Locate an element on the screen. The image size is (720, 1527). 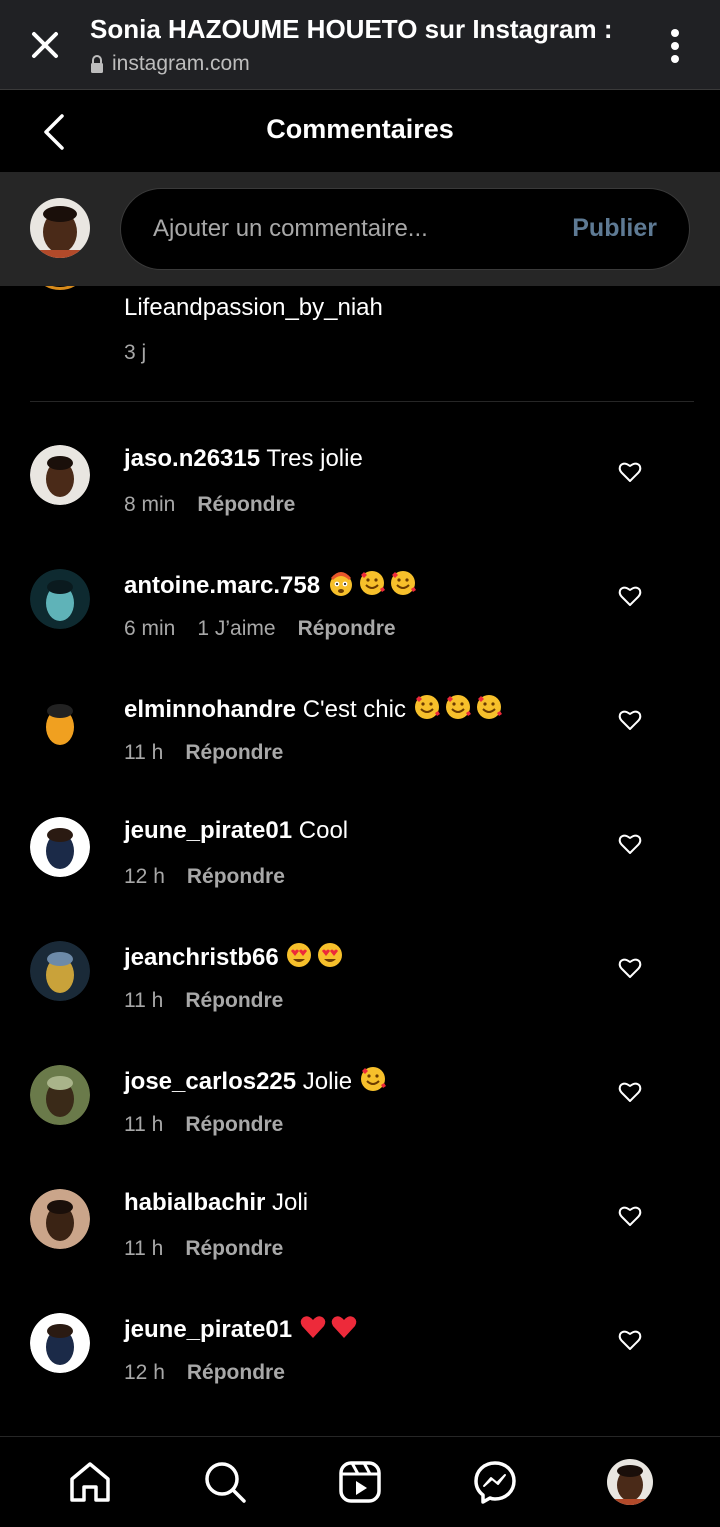
comment-like-count: 1 J’aime is located at coordinates (236, 629).